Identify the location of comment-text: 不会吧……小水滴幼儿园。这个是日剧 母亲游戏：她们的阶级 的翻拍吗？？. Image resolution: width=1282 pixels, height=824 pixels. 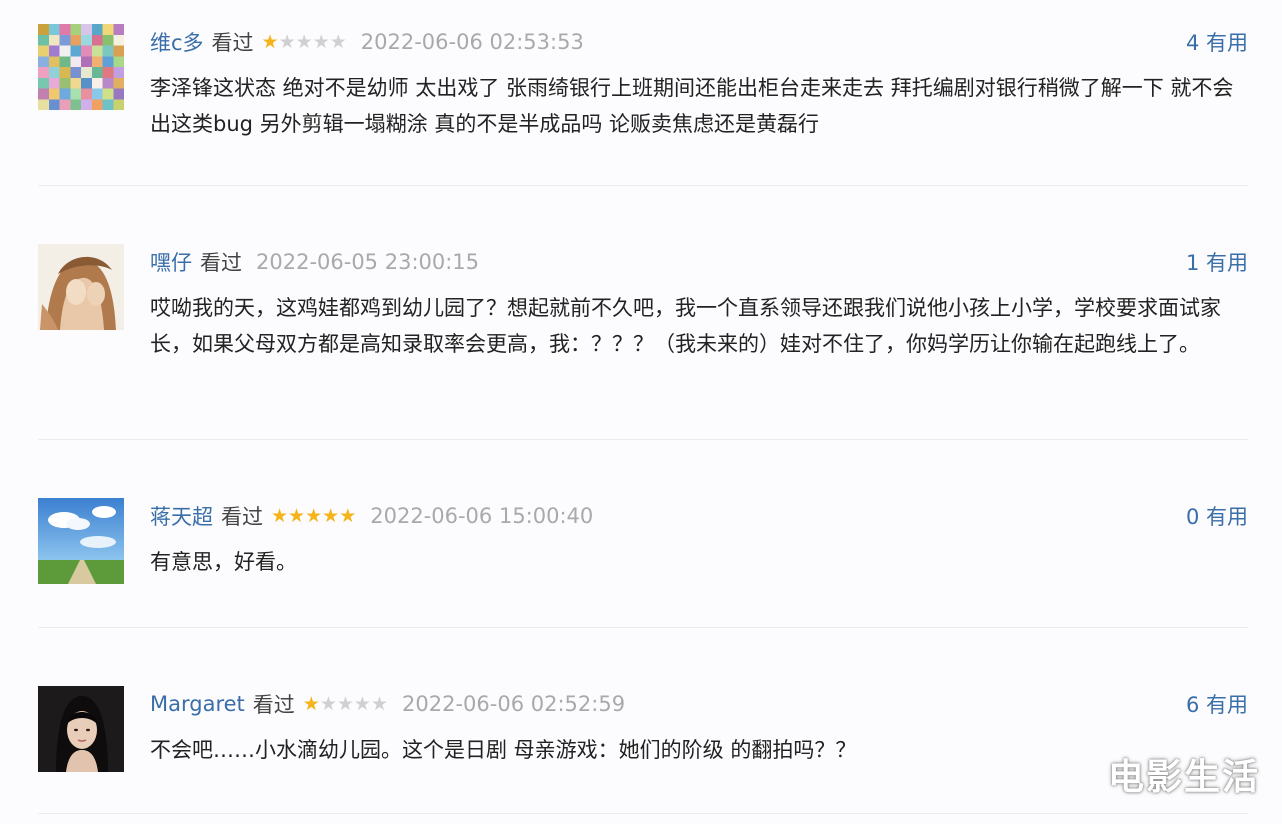
(503, 750).